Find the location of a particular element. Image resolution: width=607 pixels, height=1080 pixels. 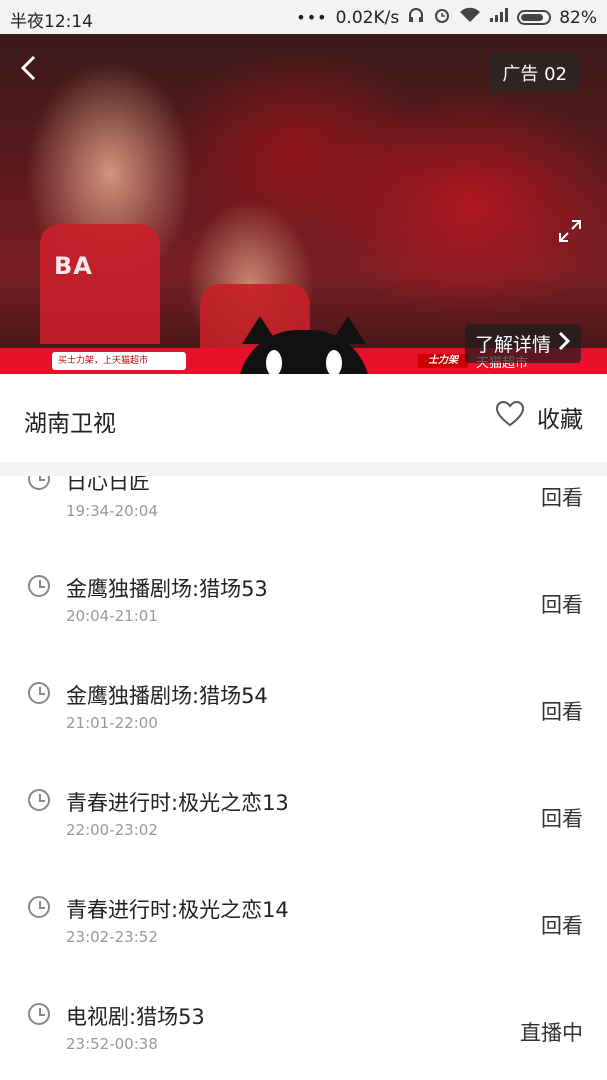

program-time: 20:04-21:01 is located at coordinates (112, 616).